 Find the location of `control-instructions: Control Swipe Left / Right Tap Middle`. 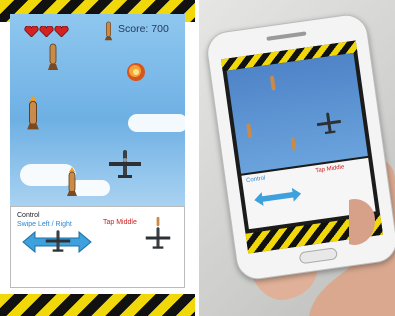

control-instructions: Control Swipe Left / Right Tap Middle is located at coordinates (97, 247).